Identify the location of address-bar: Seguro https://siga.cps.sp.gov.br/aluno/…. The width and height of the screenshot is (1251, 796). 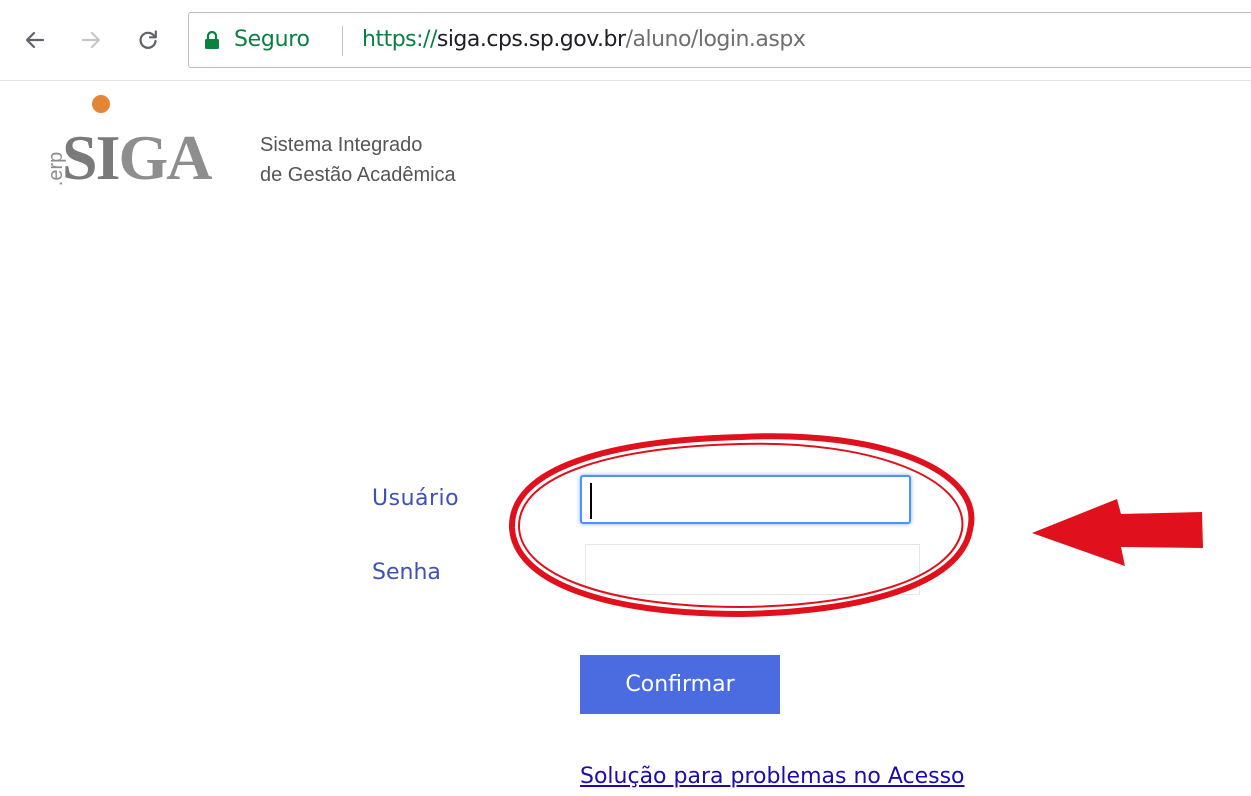
(719, 40).